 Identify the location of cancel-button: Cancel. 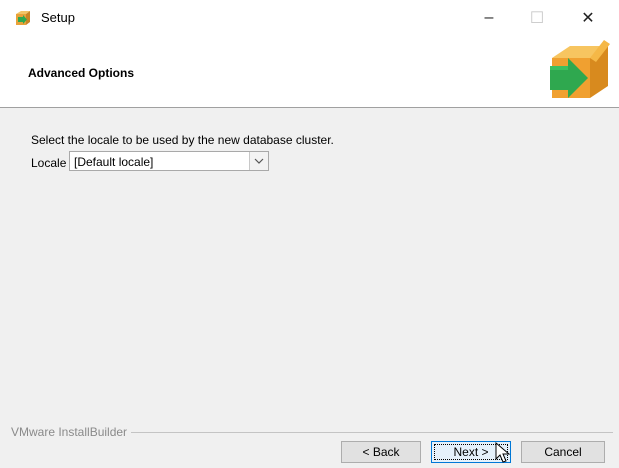
(563, 452).